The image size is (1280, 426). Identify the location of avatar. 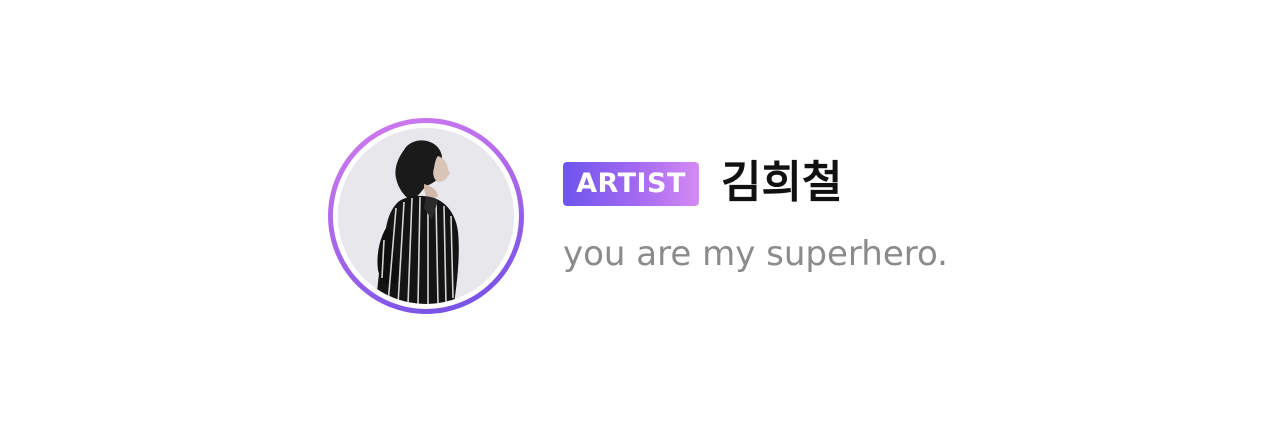
(426, 216).